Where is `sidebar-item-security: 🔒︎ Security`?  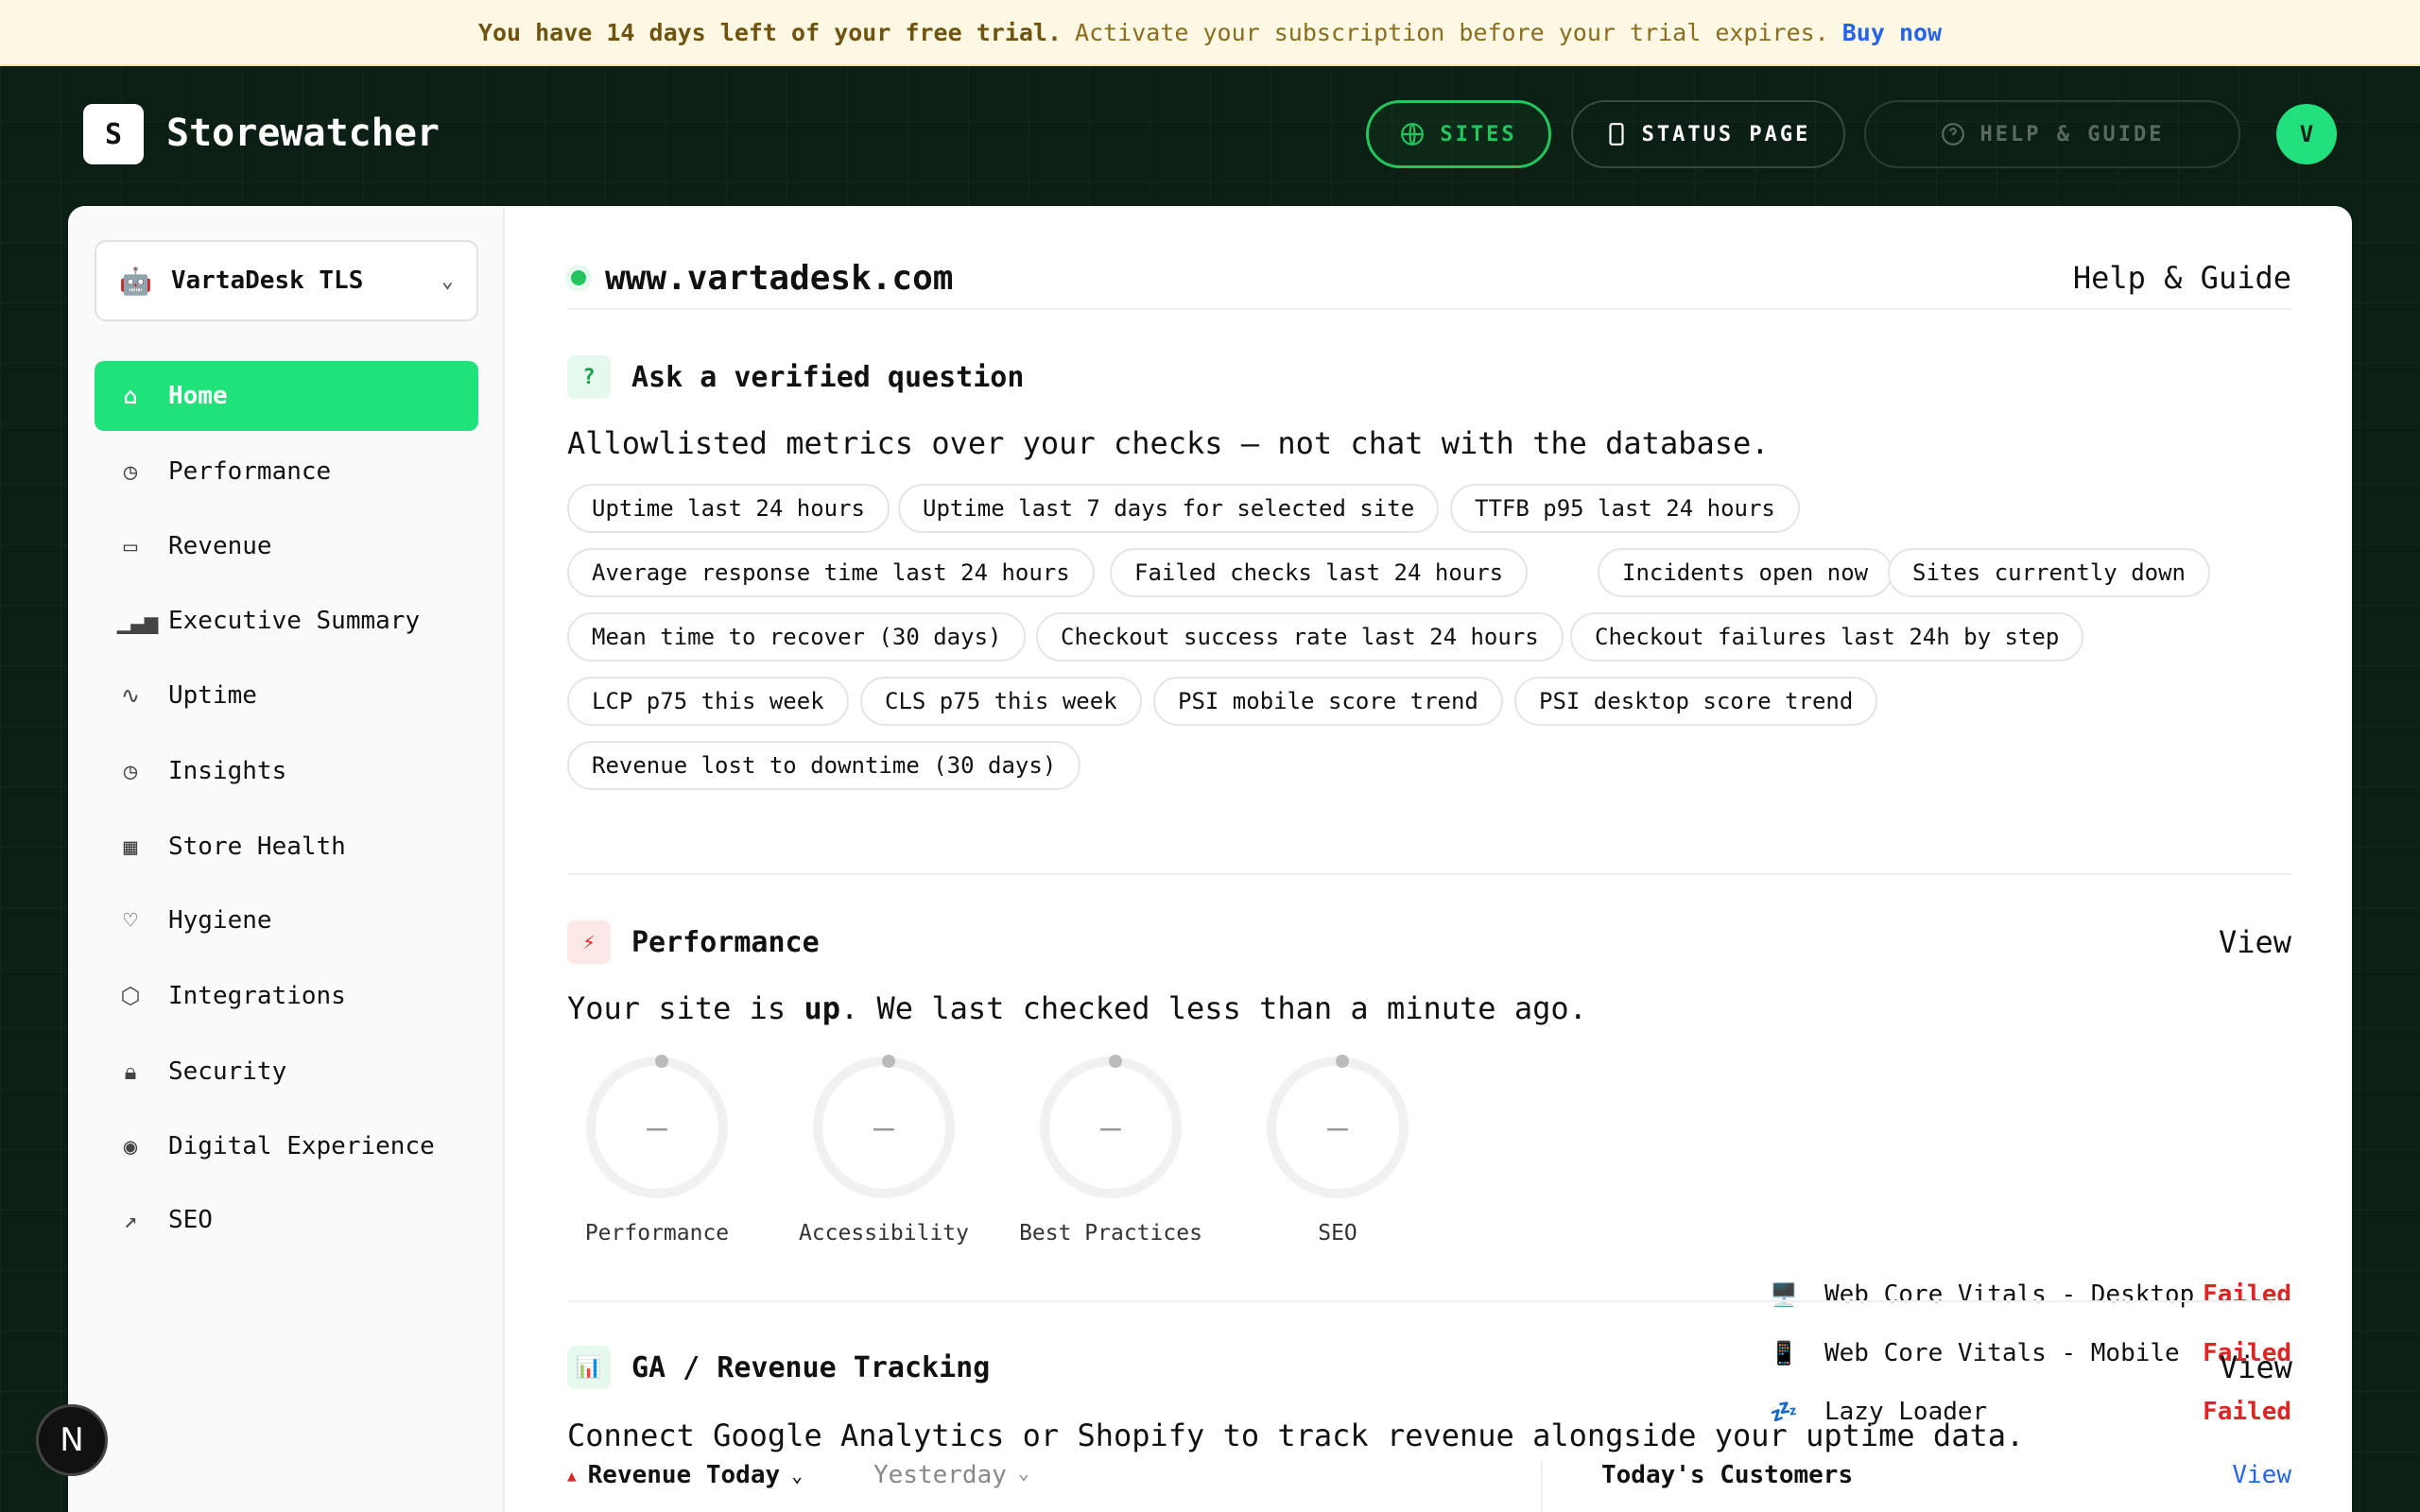
sidebar-item-security: 🔒︎ Security is located at coordinates (286, 1072).